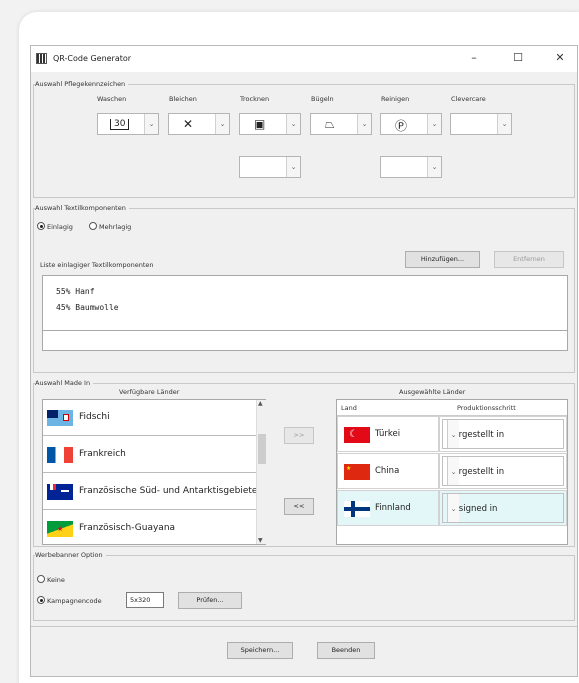 This screenshot has height=683, width=579. Describe the element at coordinates (395, 99) in the screenshot. I see `label-reinigen: Reinigen` at that location.